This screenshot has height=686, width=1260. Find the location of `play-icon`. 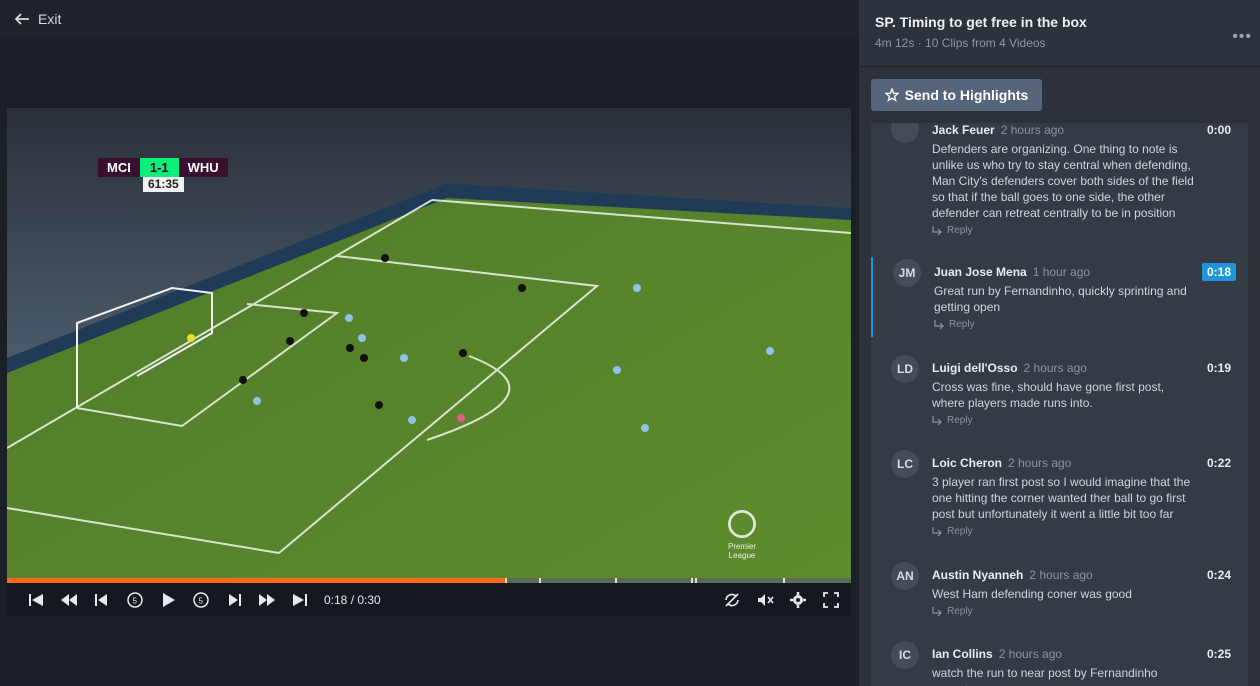

play-icon is located at coordinates (168, 599).